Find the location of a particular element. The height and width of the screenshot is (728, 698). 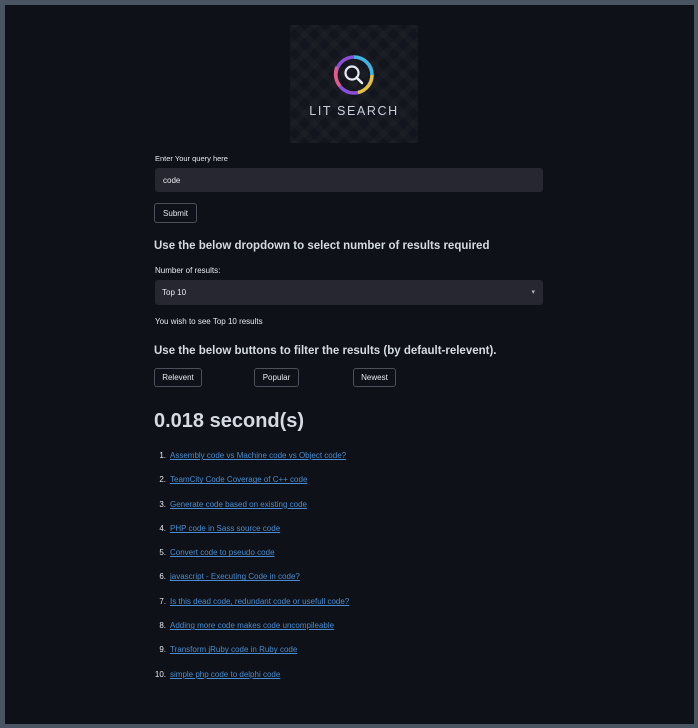

list-item: 10. simple php code to delphi code is located at coordinates (360, 680).